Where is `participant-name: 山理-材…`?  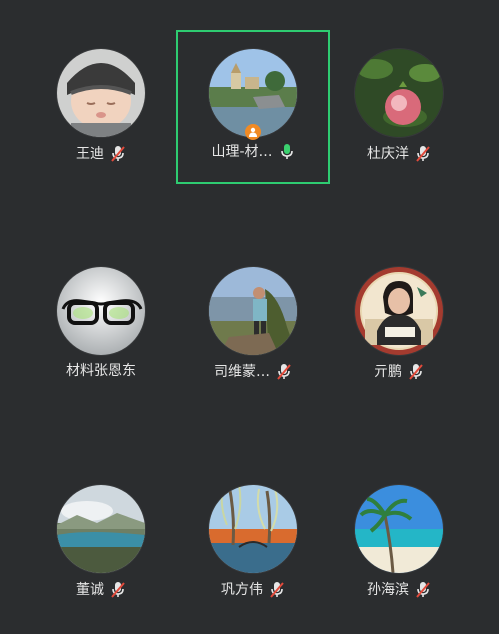 participant-name: 山理-材… is located at coordinates (242, 152).